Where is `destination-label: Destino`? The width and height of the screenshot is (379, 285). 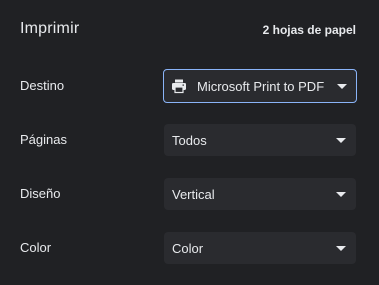
destination-label: Destino is located at coordinates (42, 85).